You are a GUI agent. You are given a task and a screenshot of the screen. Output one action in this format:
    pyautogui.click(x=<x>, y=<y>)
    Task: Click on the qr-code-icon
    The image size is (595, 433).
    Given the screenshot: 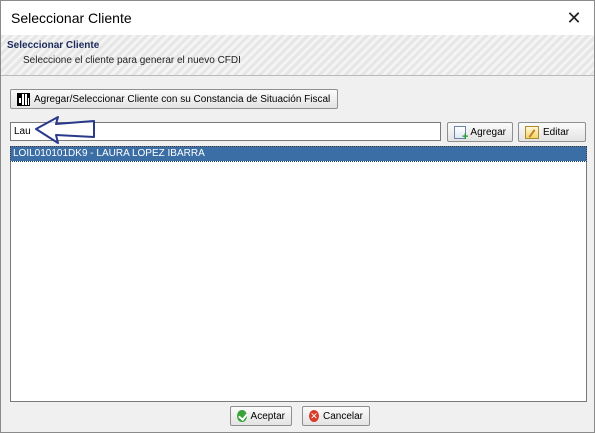 What is the action you would take?
    pyautogui.click(x=23, y=99)
    